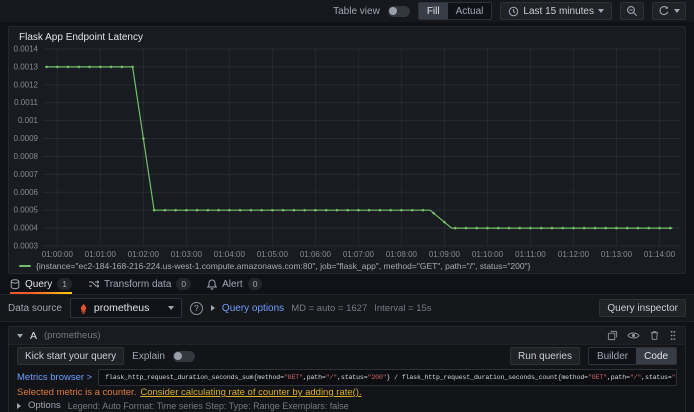 The height and width of the screenshot is (412, 694). I want to click on clock-icon, so click(514, 11).